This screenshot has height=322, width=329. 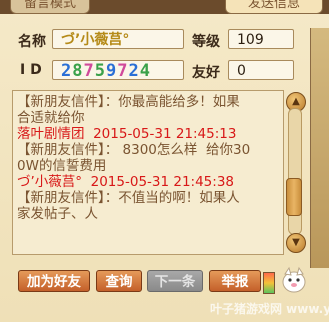 I want to click on query-button: 查询, so click(x=119, y=281).